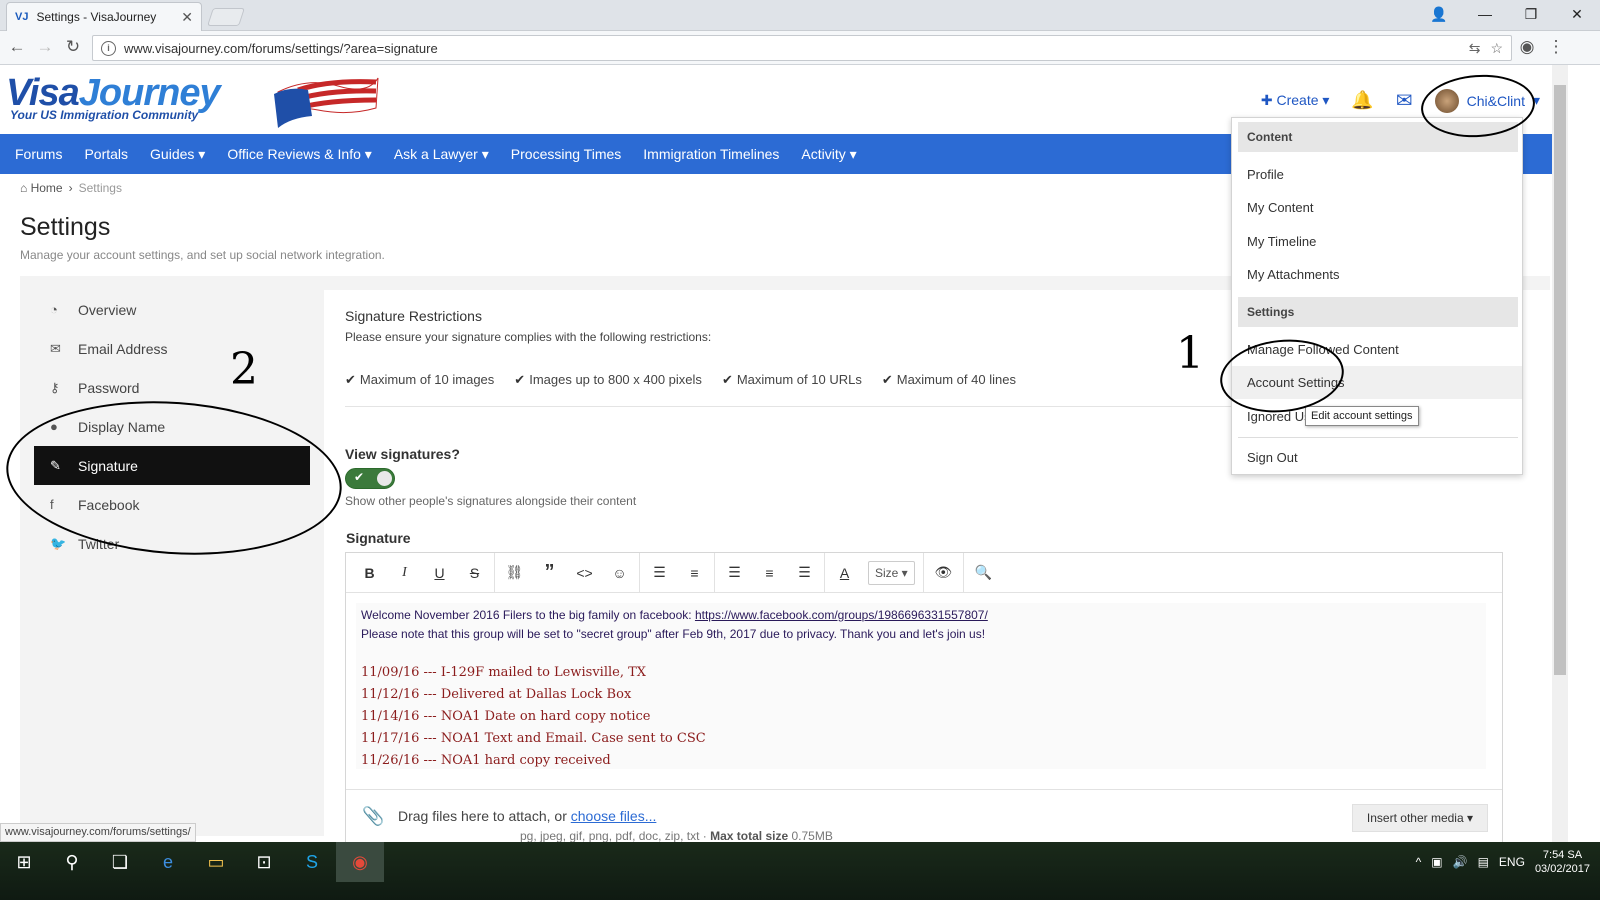 The height and width of the screenshot is (900, 1600). What do you see at coordinates (369, 573) in the screenshot?
I see `bold-icon: B` at bounding box center [369, 573].